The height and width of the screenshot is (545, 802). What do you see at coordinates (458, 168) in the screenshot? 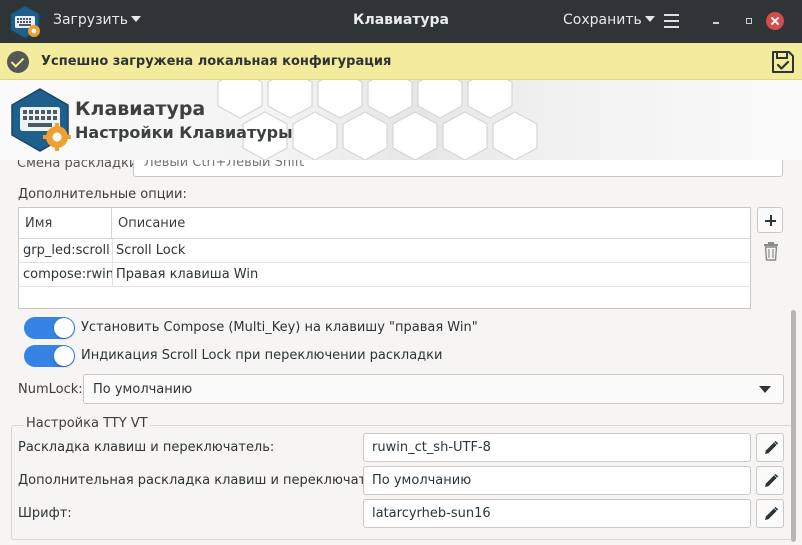
I see `layout-switch-combo: Левый Ctrl+Левый Shift` at bounding box center [458, 168].